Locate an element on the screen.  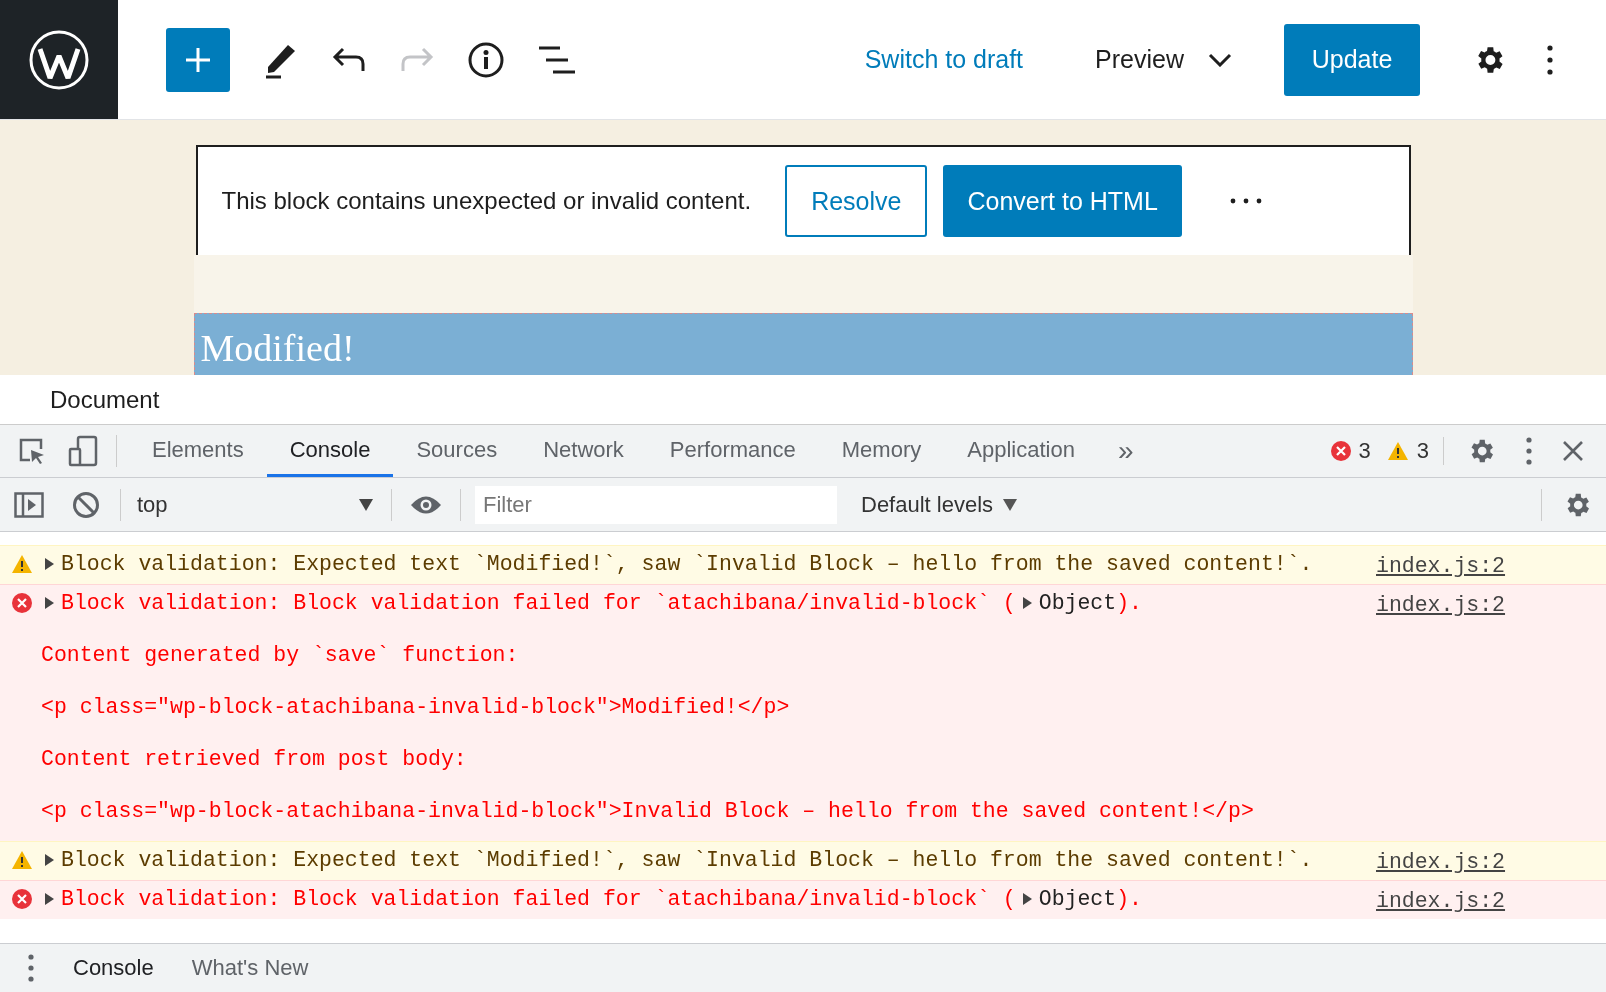
log-levels-dropdown: Default levels is located at coordinates (939, 504).